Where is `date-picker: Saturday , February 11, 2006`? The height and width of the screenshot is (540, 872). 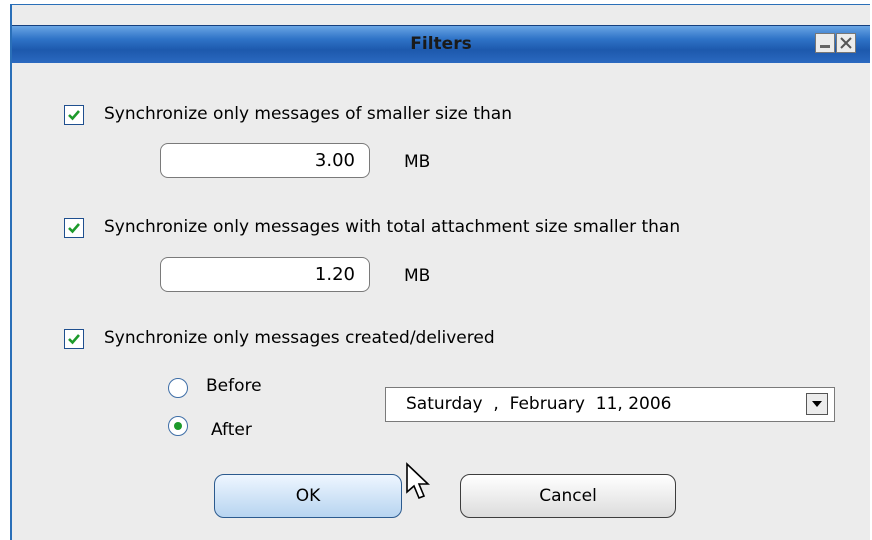
date-picker: Saturday , February 11, 2006 is located at coordinates (610, 404).